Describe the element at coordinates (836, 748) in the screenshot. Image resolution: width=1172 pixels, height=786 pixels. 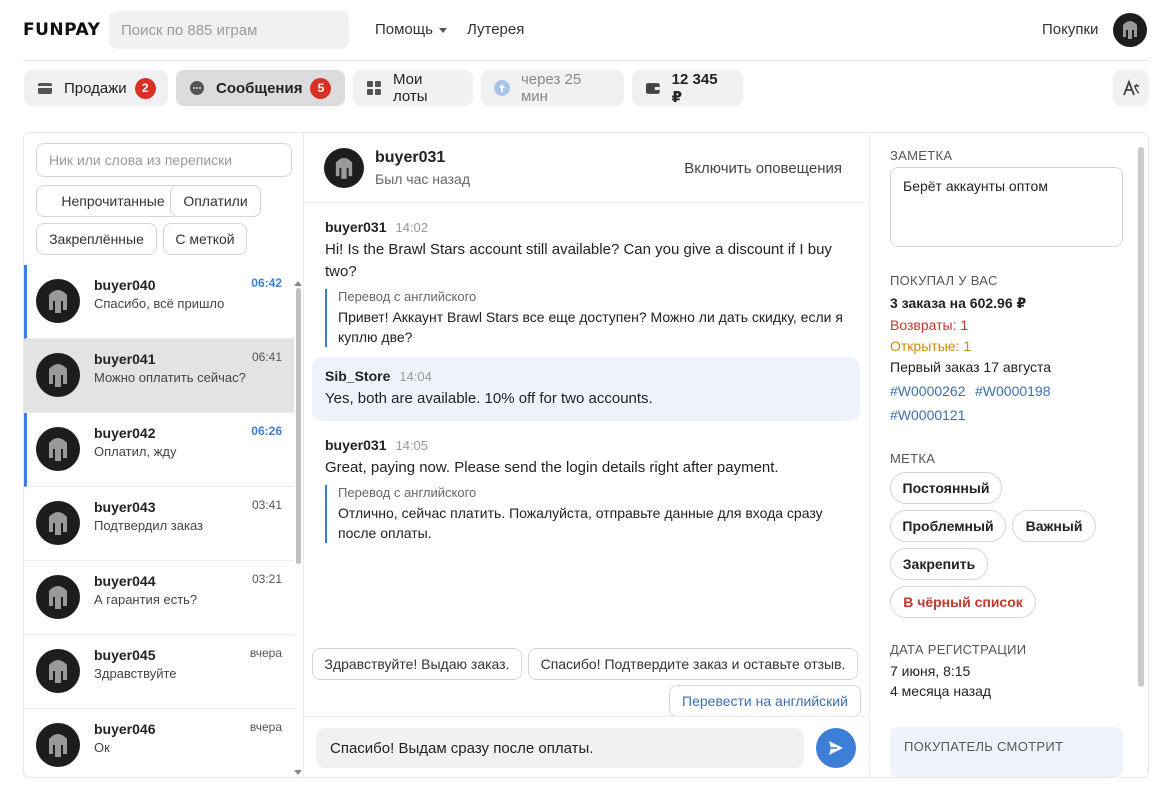
I see `send-button` at that location.